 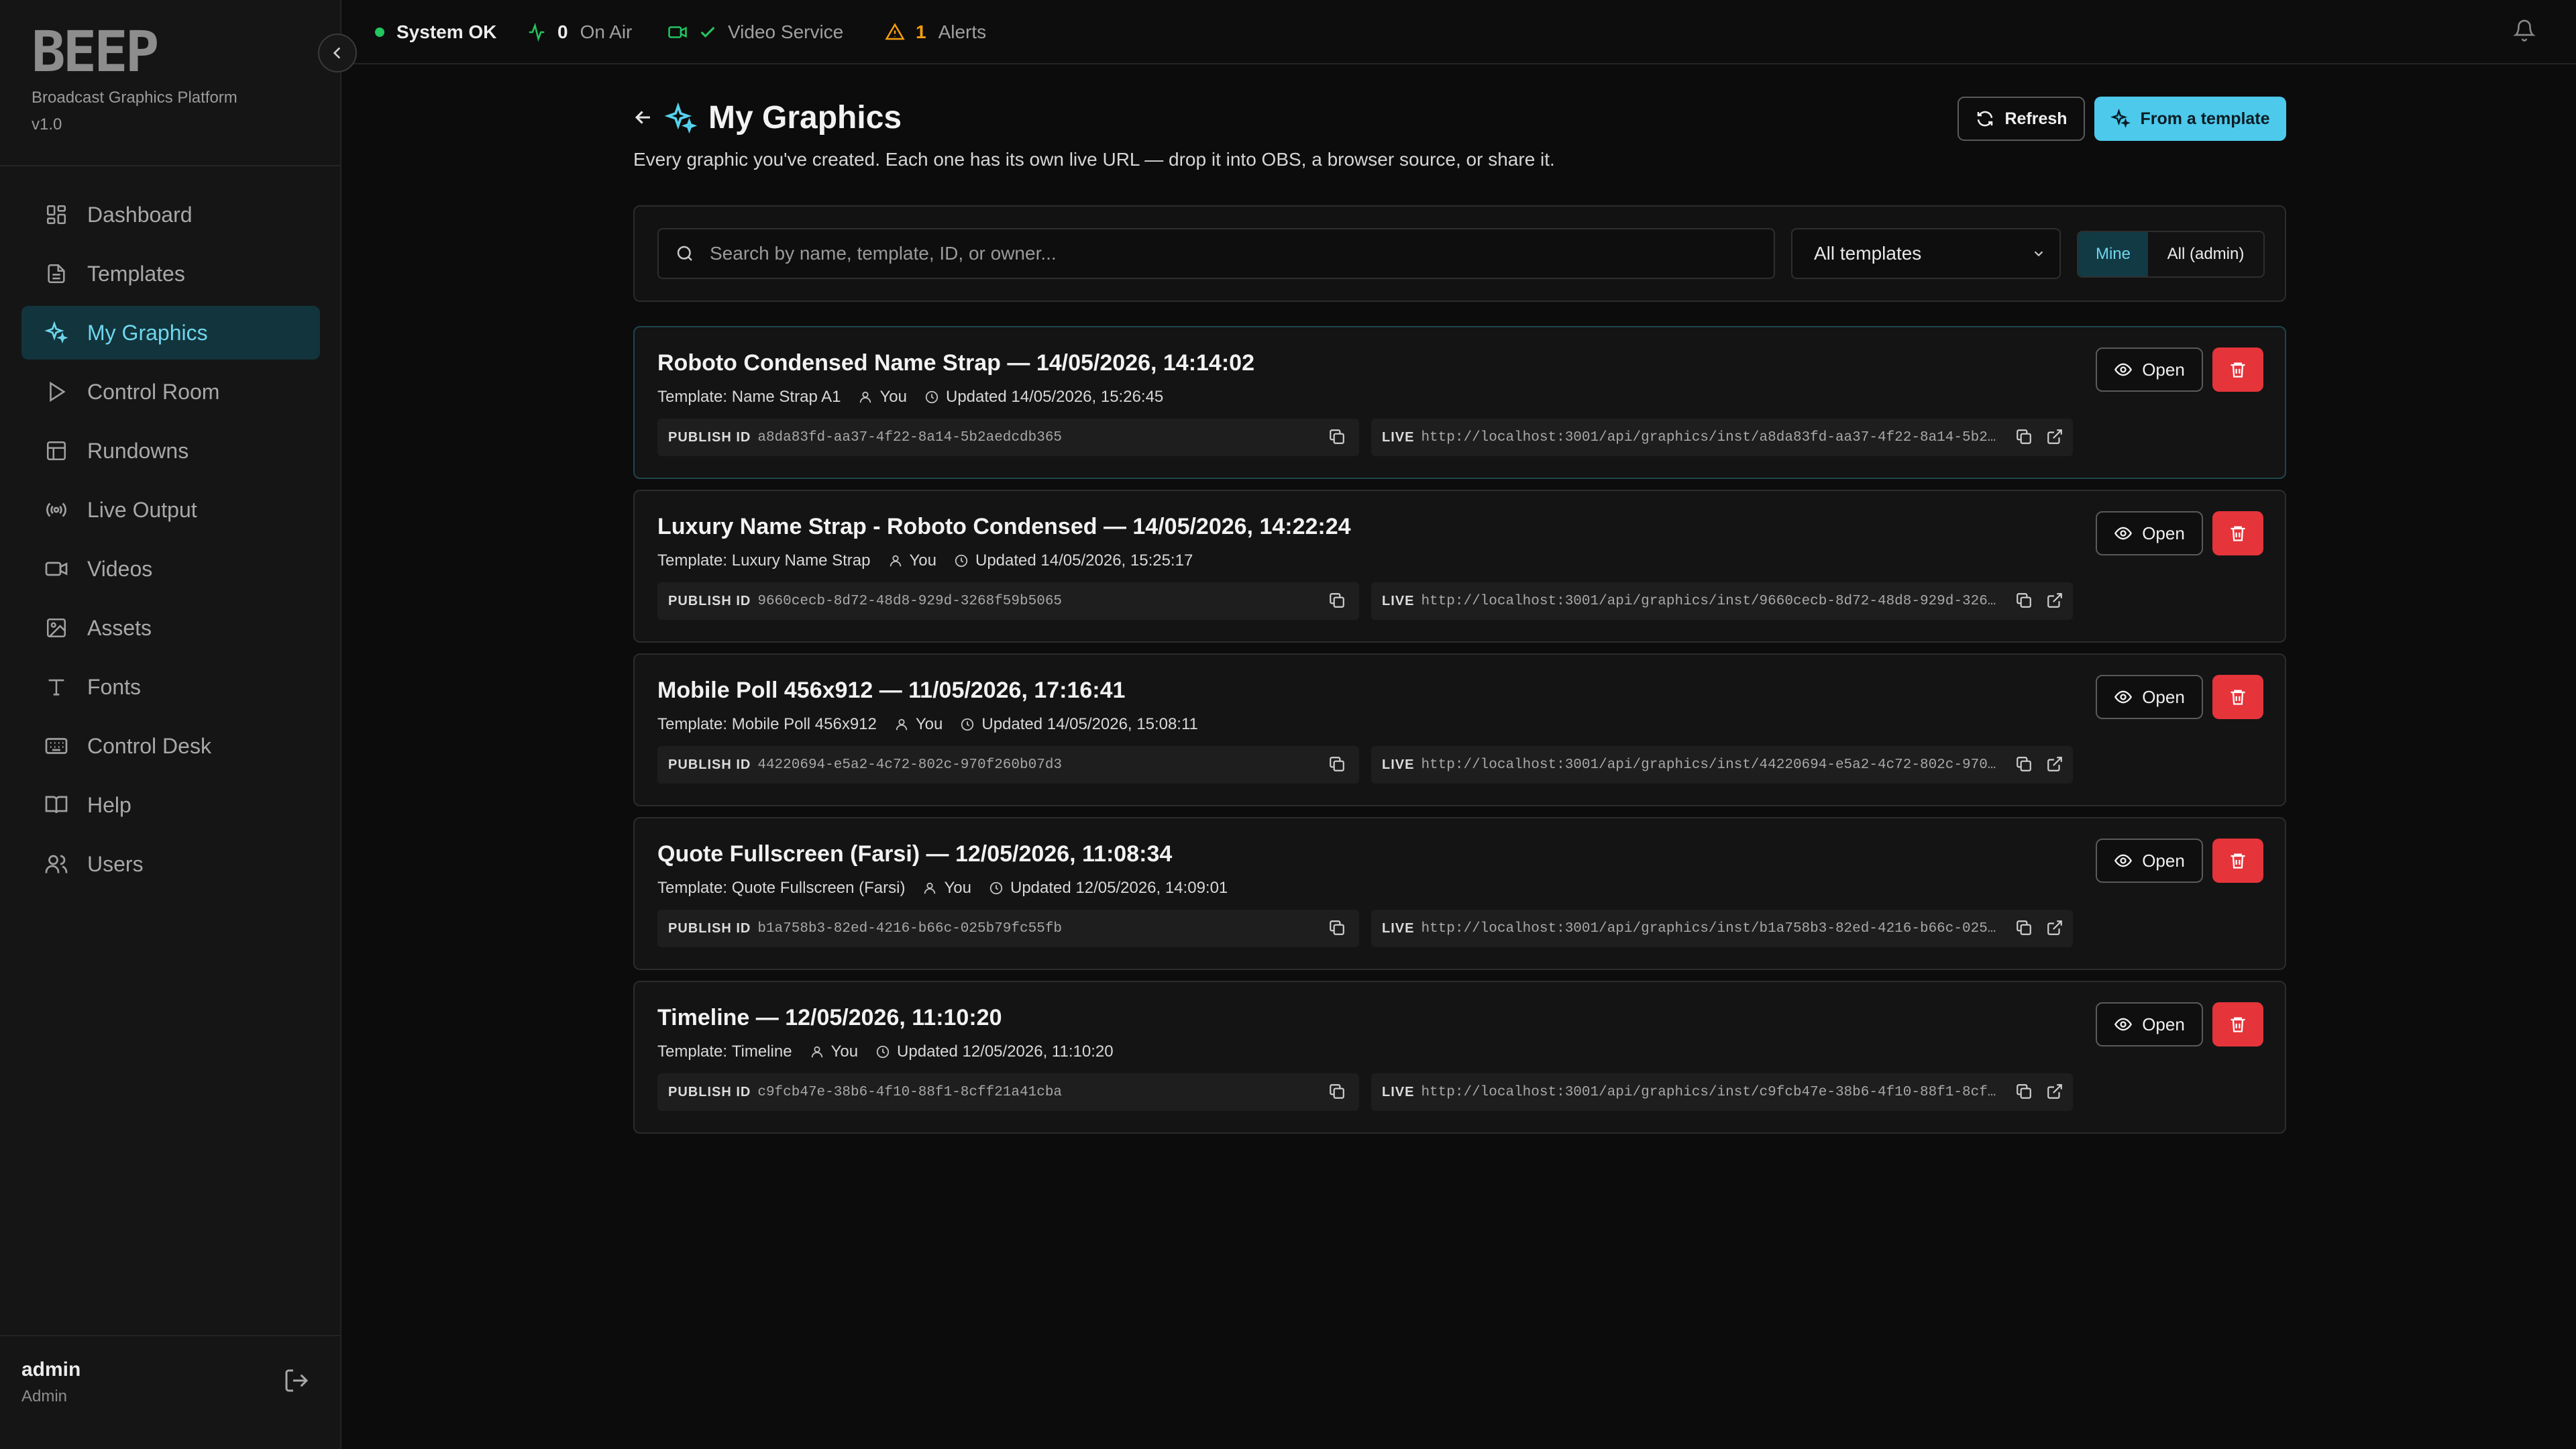 What do you see at coordinates (170, 392) in the screenshot?
I see `sidebar-item-control-room: Control Room` at bounding box center [170, 392].